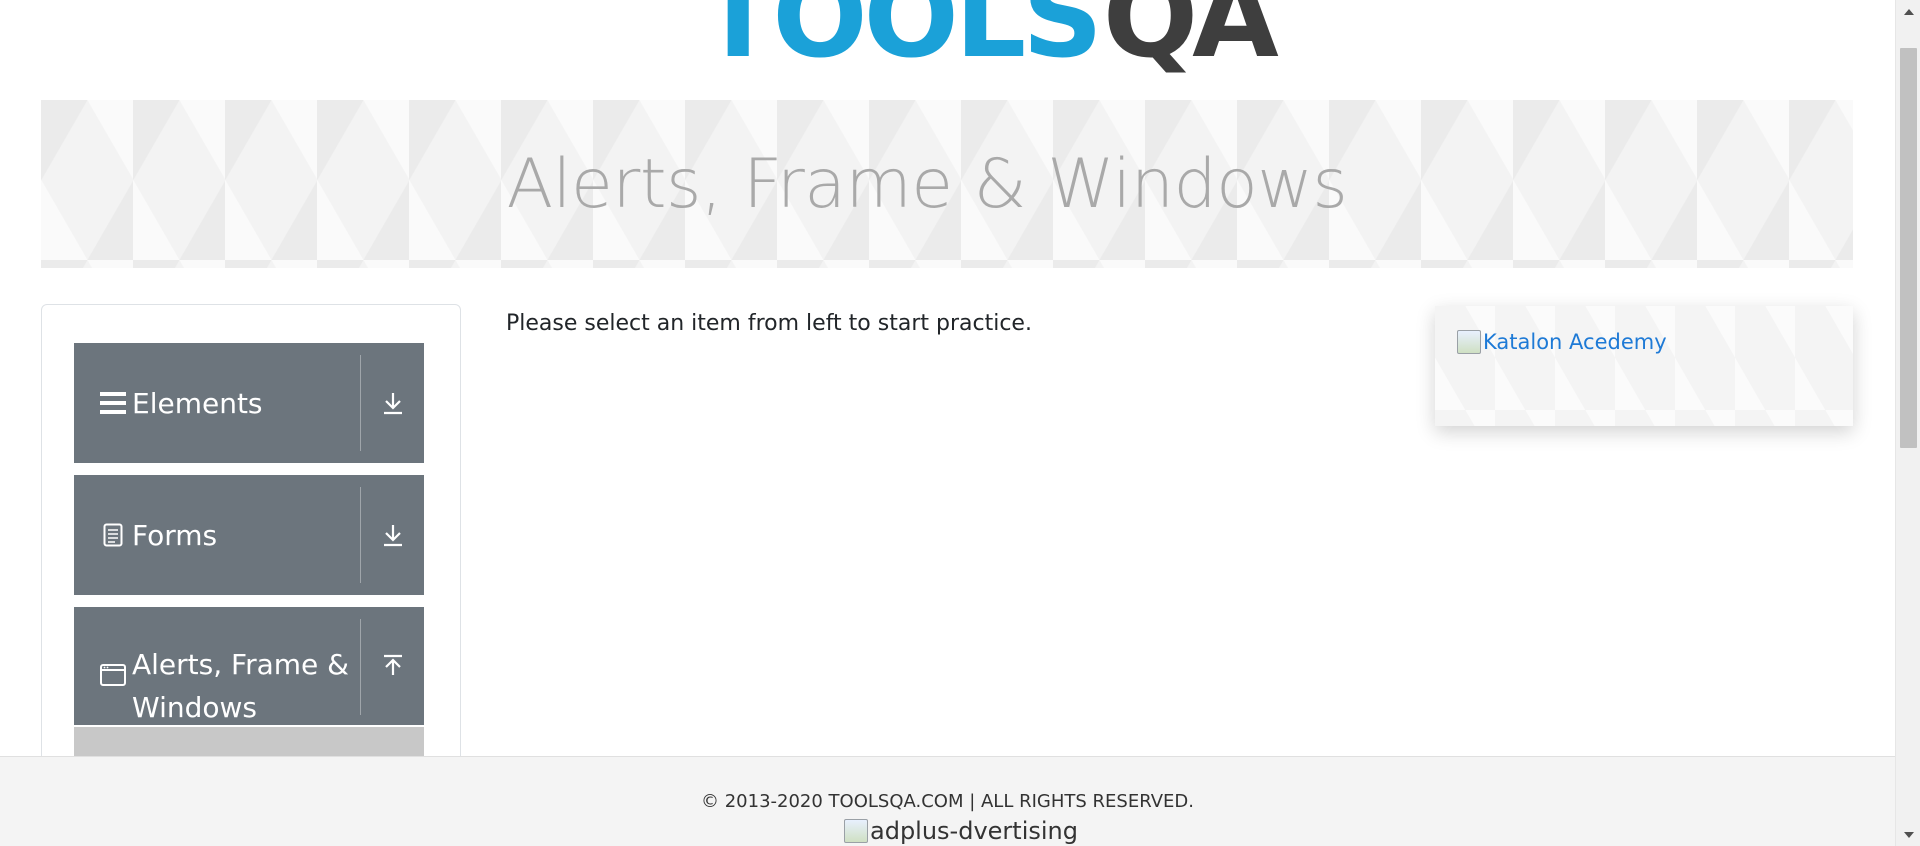  I want to click on scroll-thumb, so click(1908, 248).